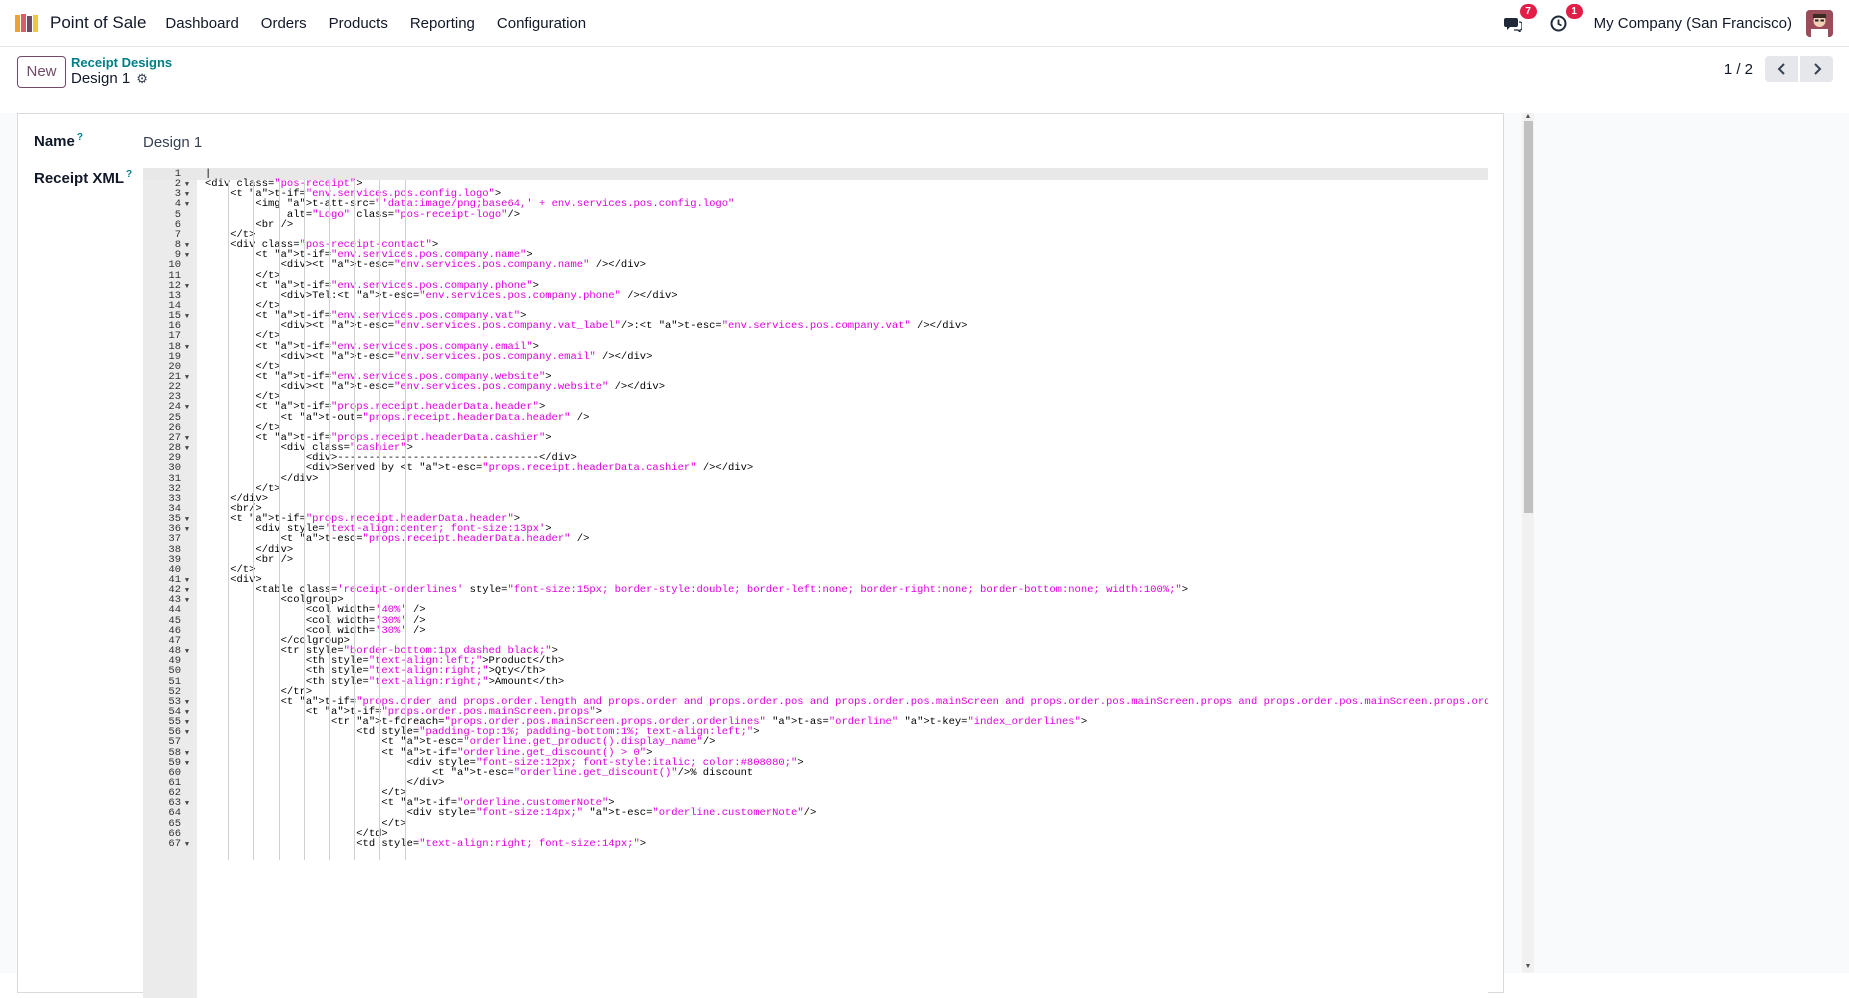 The width and height of the screenshot is (1849, 998). What do you see at coordinates (172, 142) in the screenshot?
I see `name-field: Design 1` at bounding box center [172, 142].